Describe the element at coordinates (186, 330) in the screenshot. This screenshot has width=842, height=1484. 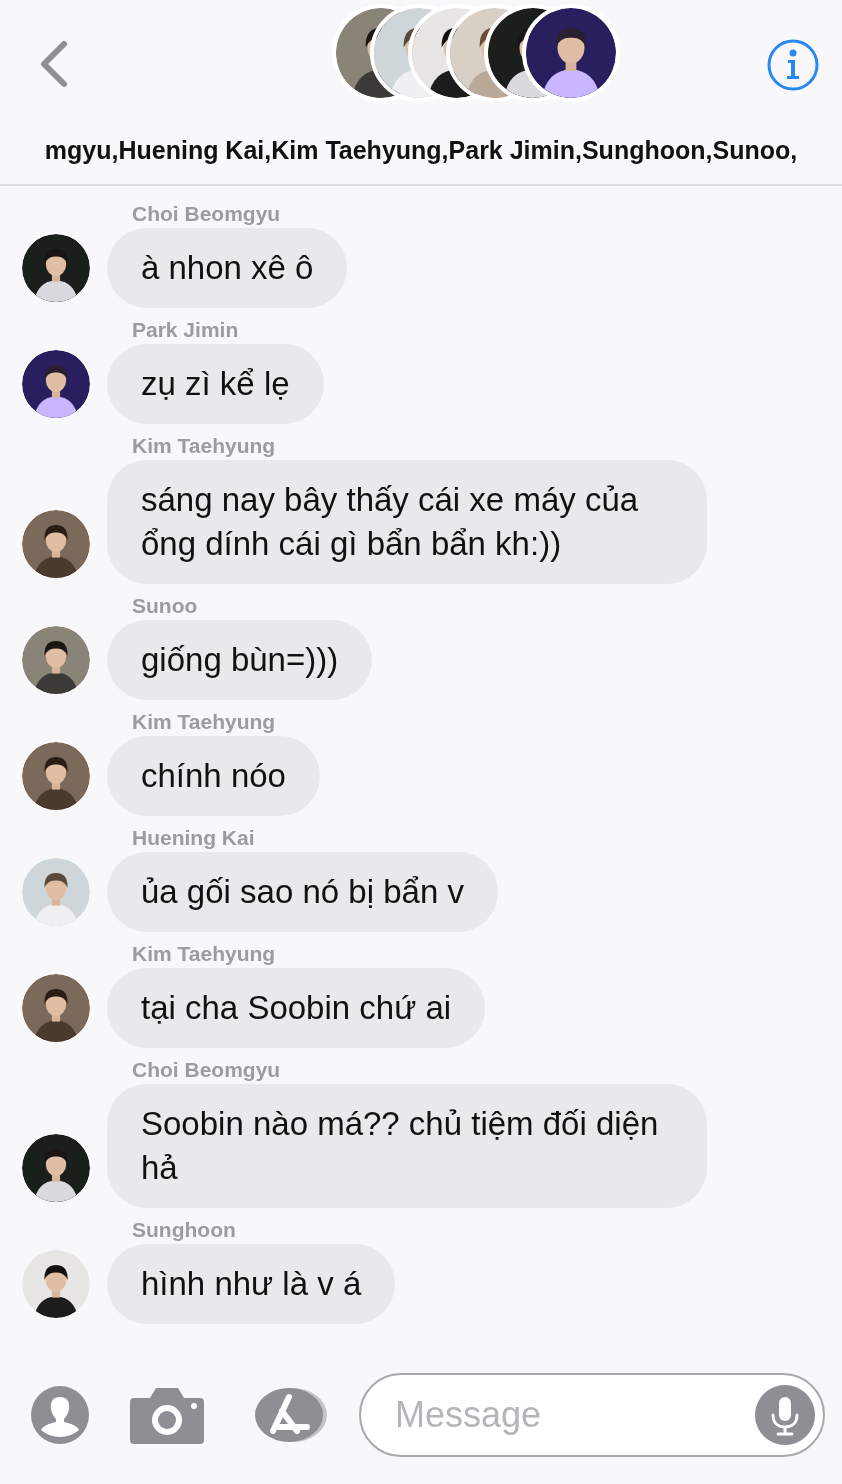
I see `sender-name: Park Jimin` at that location.